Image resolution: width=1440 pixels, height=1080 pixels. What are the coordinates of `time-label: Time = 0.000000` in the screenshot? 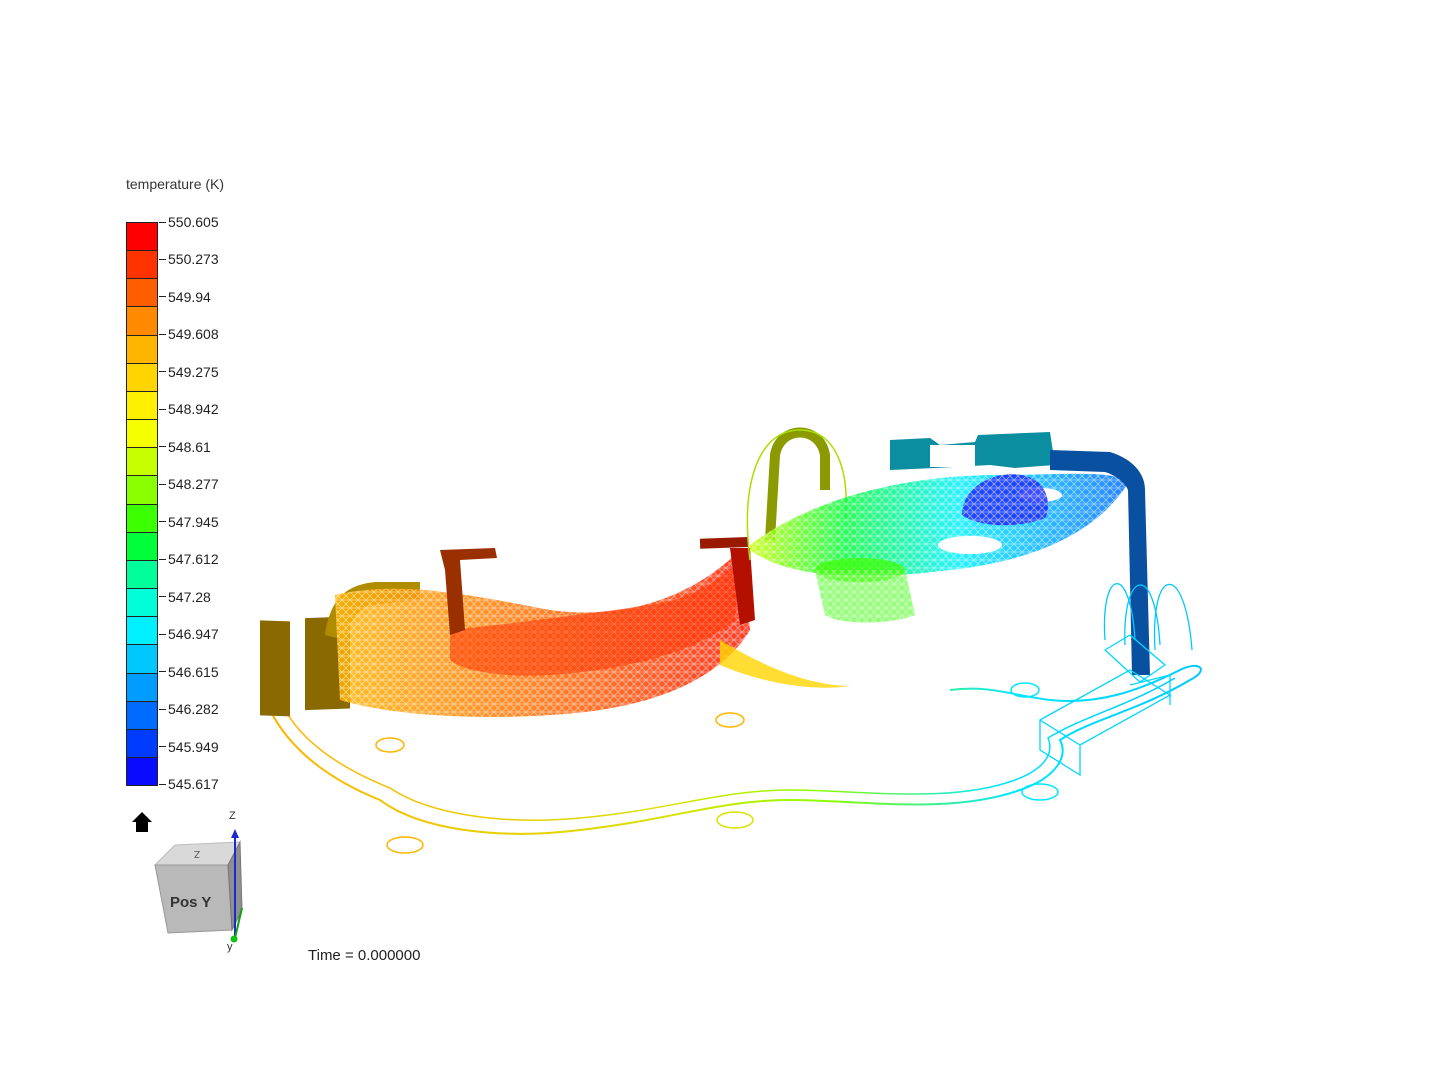 It's located at (364, 955).